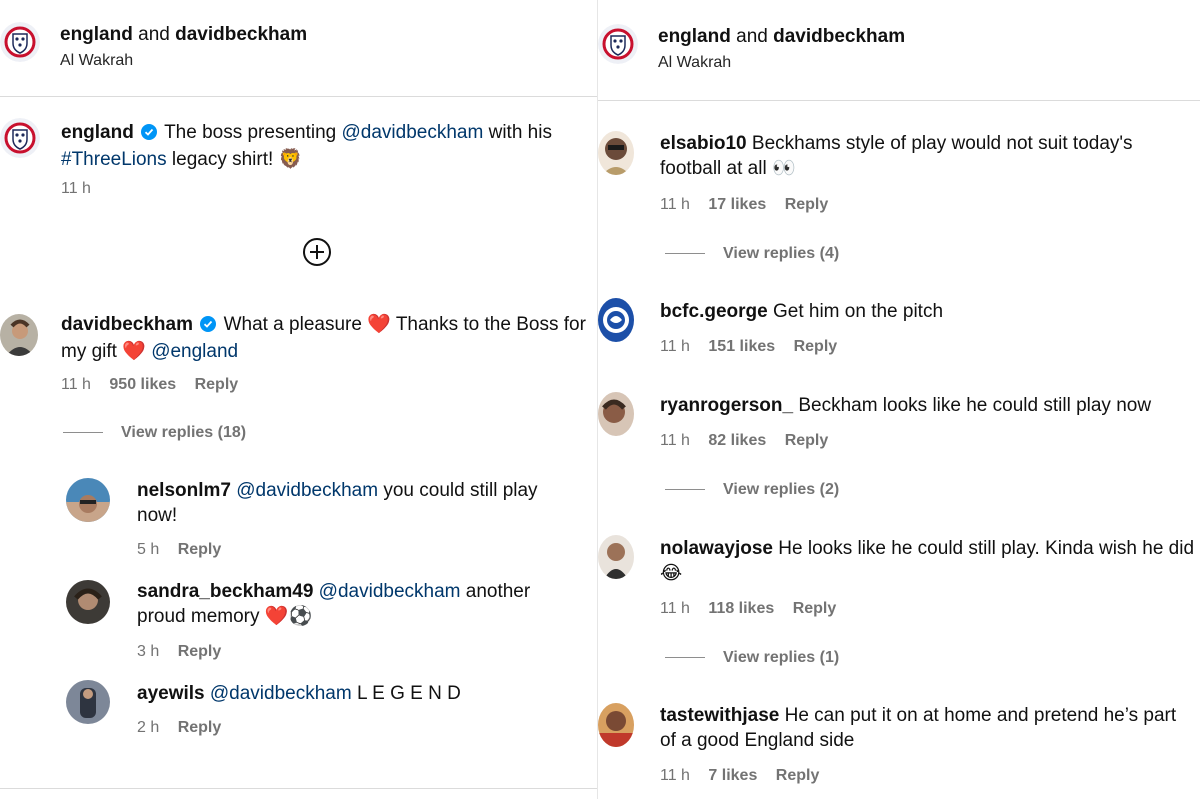 The image size is (1200, 799). What do you see at coordinates (616, 414) in the screenshot?
I see `ryanrogerson-avatar` at bounding box center [616, 414].